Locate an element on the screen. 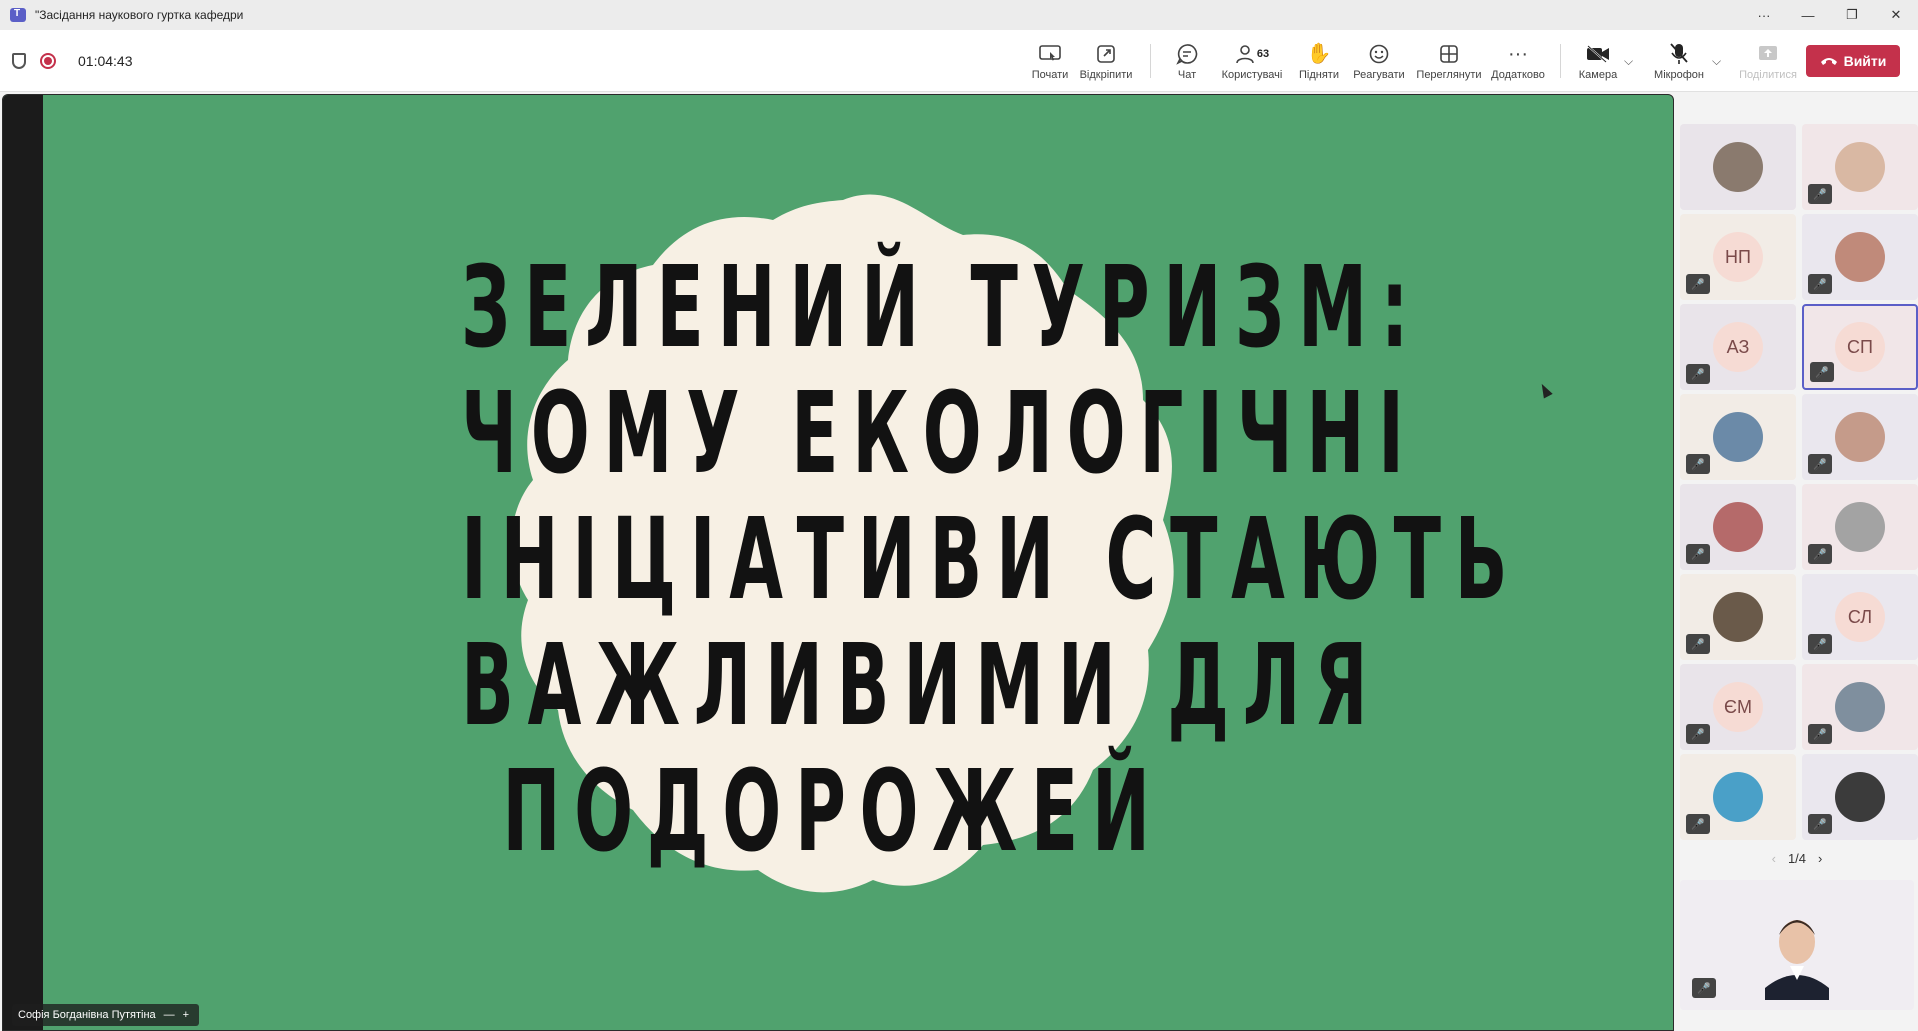 The image size is (1918, 1031). zoom-out-icon: — is located at coordinates (169, 1015).